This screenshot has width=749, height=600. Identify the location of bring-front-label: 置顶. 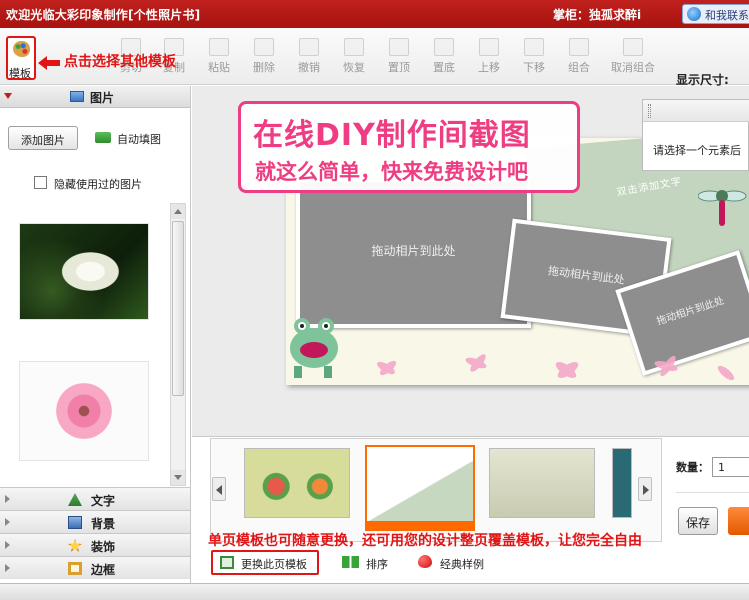
(399, 67).